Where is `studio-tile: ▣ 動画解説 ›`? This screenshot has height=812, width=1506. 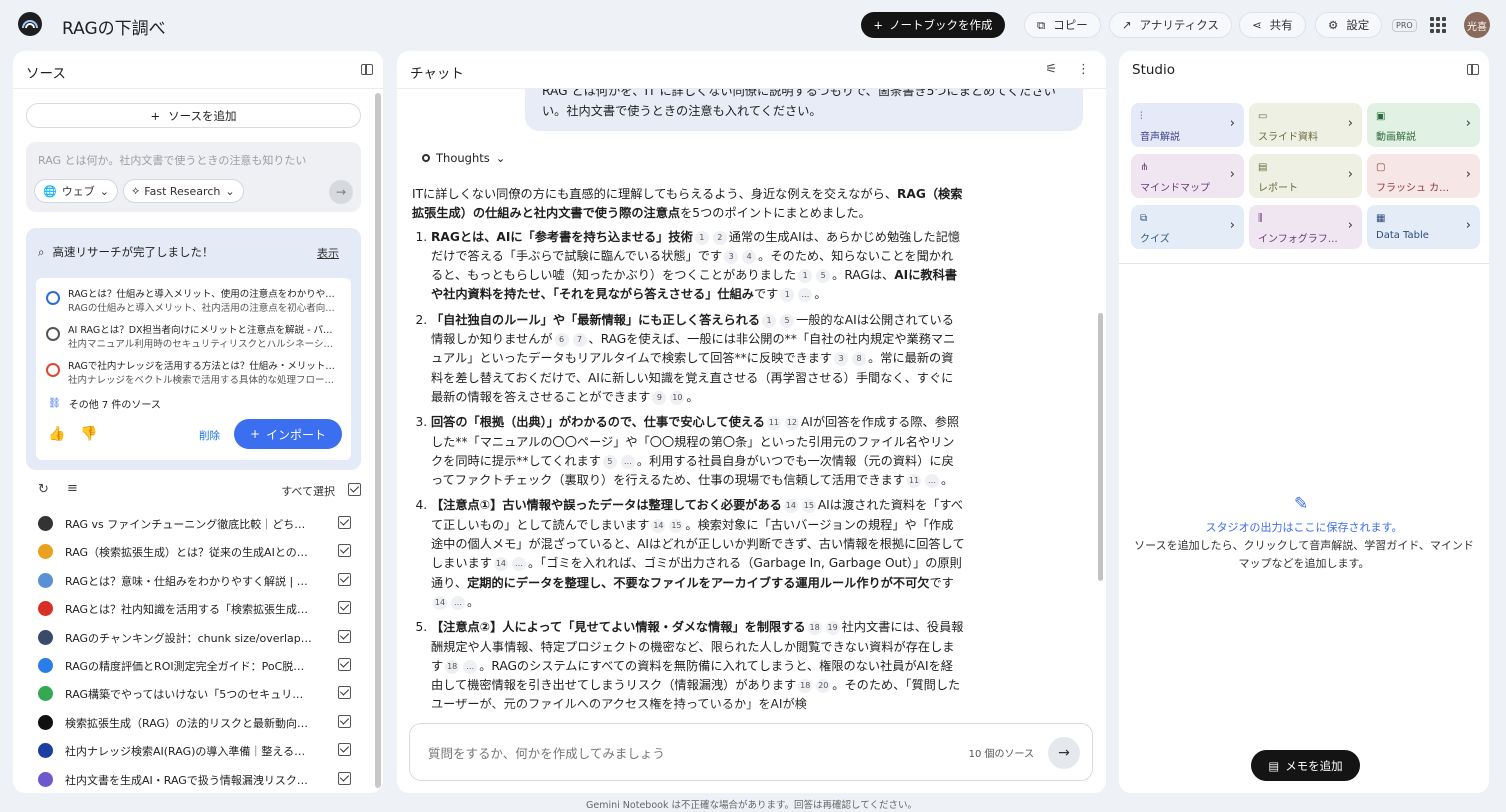 studio-tile: ▣ 動画解説 › is located at coordinates (1423, 125).